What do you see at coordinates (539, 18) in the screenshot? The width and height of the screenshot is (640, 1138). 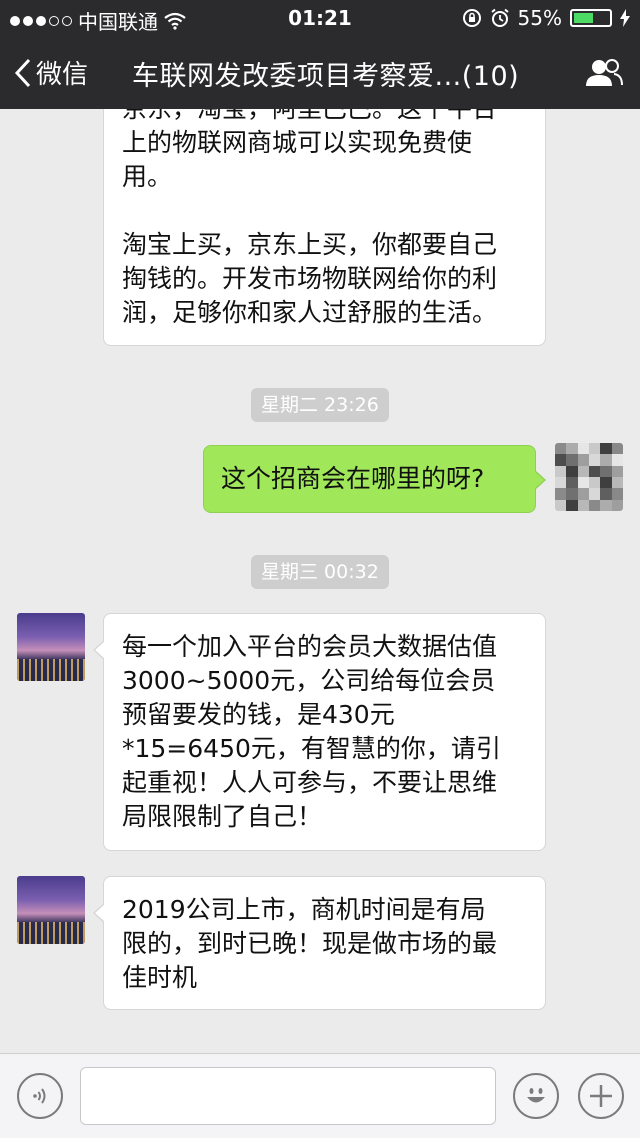 I see `battery-percent: 55%` at bounding box center [539, 18].